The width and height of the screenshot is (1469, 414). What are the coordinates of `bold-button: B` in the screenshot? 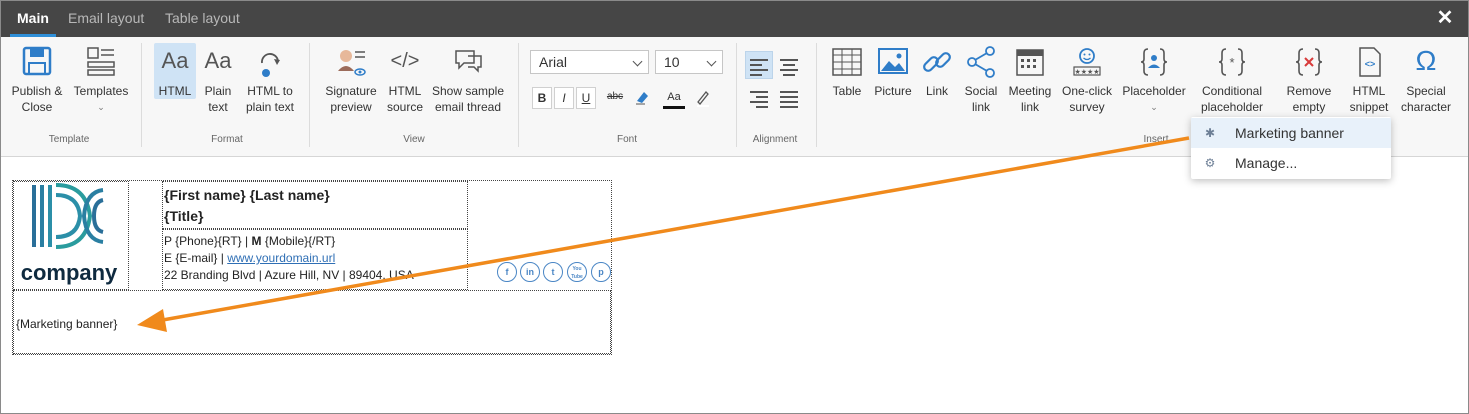 It's located at (542, 98).